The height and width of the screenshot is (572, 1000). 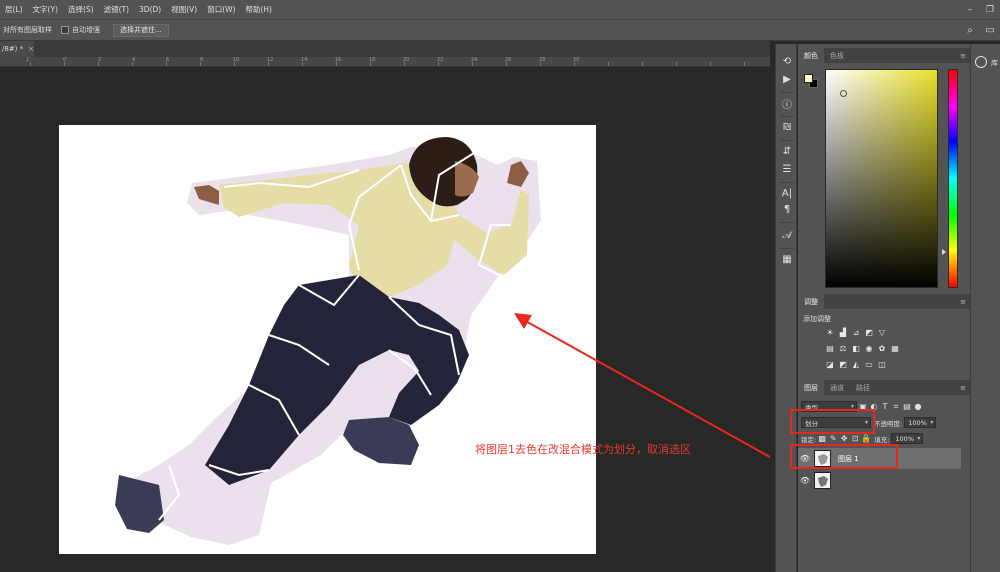 I want to click on brightness-icon: ☀, so click(x=830, y=332).